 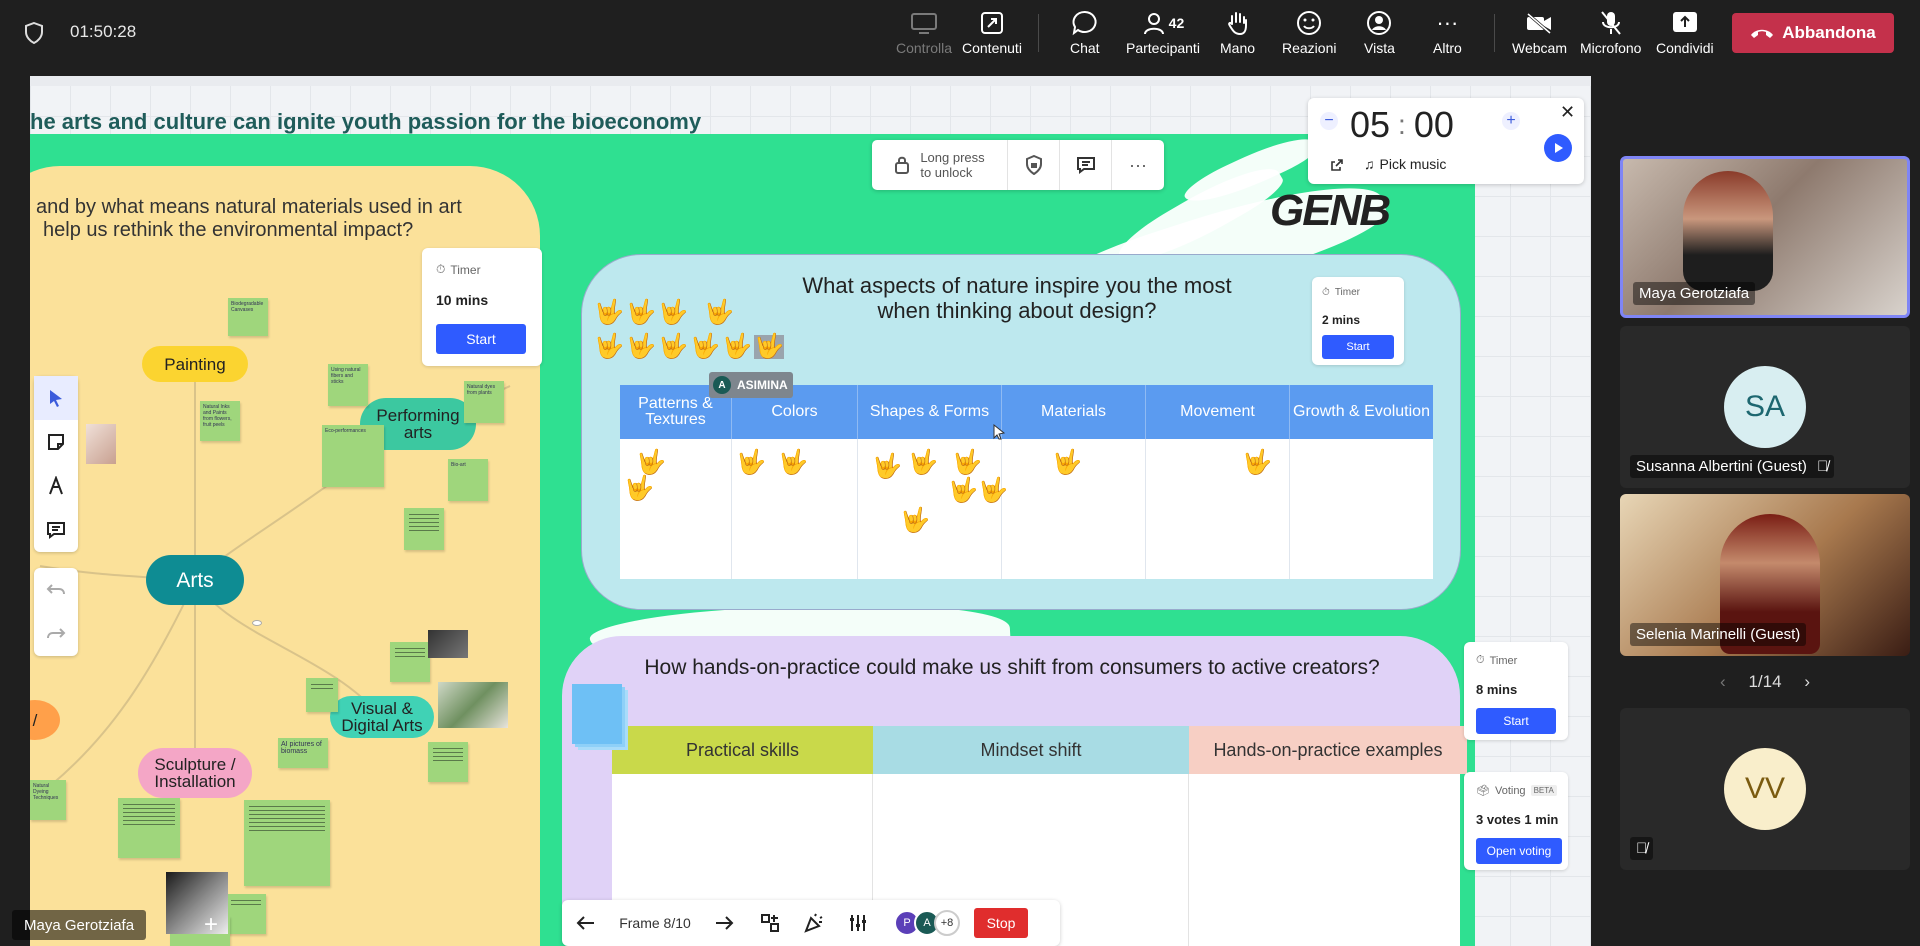 I want to click on frames-overview-button, so click(x=770, y=923).